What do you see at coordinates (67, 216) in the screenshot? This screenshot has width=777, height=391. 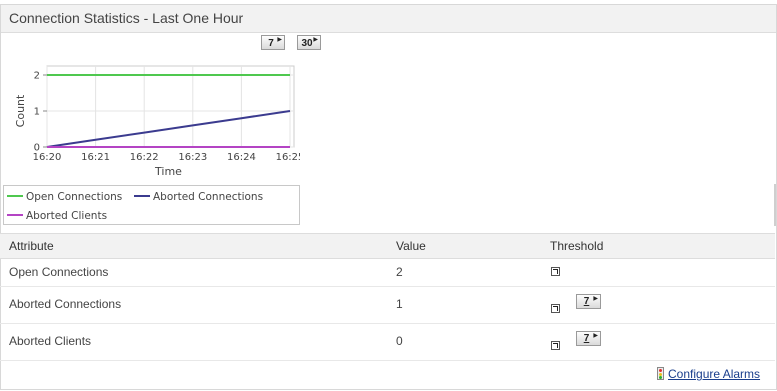 I see `legend-label: Aborted Clients` at bounding box center [67, 216].